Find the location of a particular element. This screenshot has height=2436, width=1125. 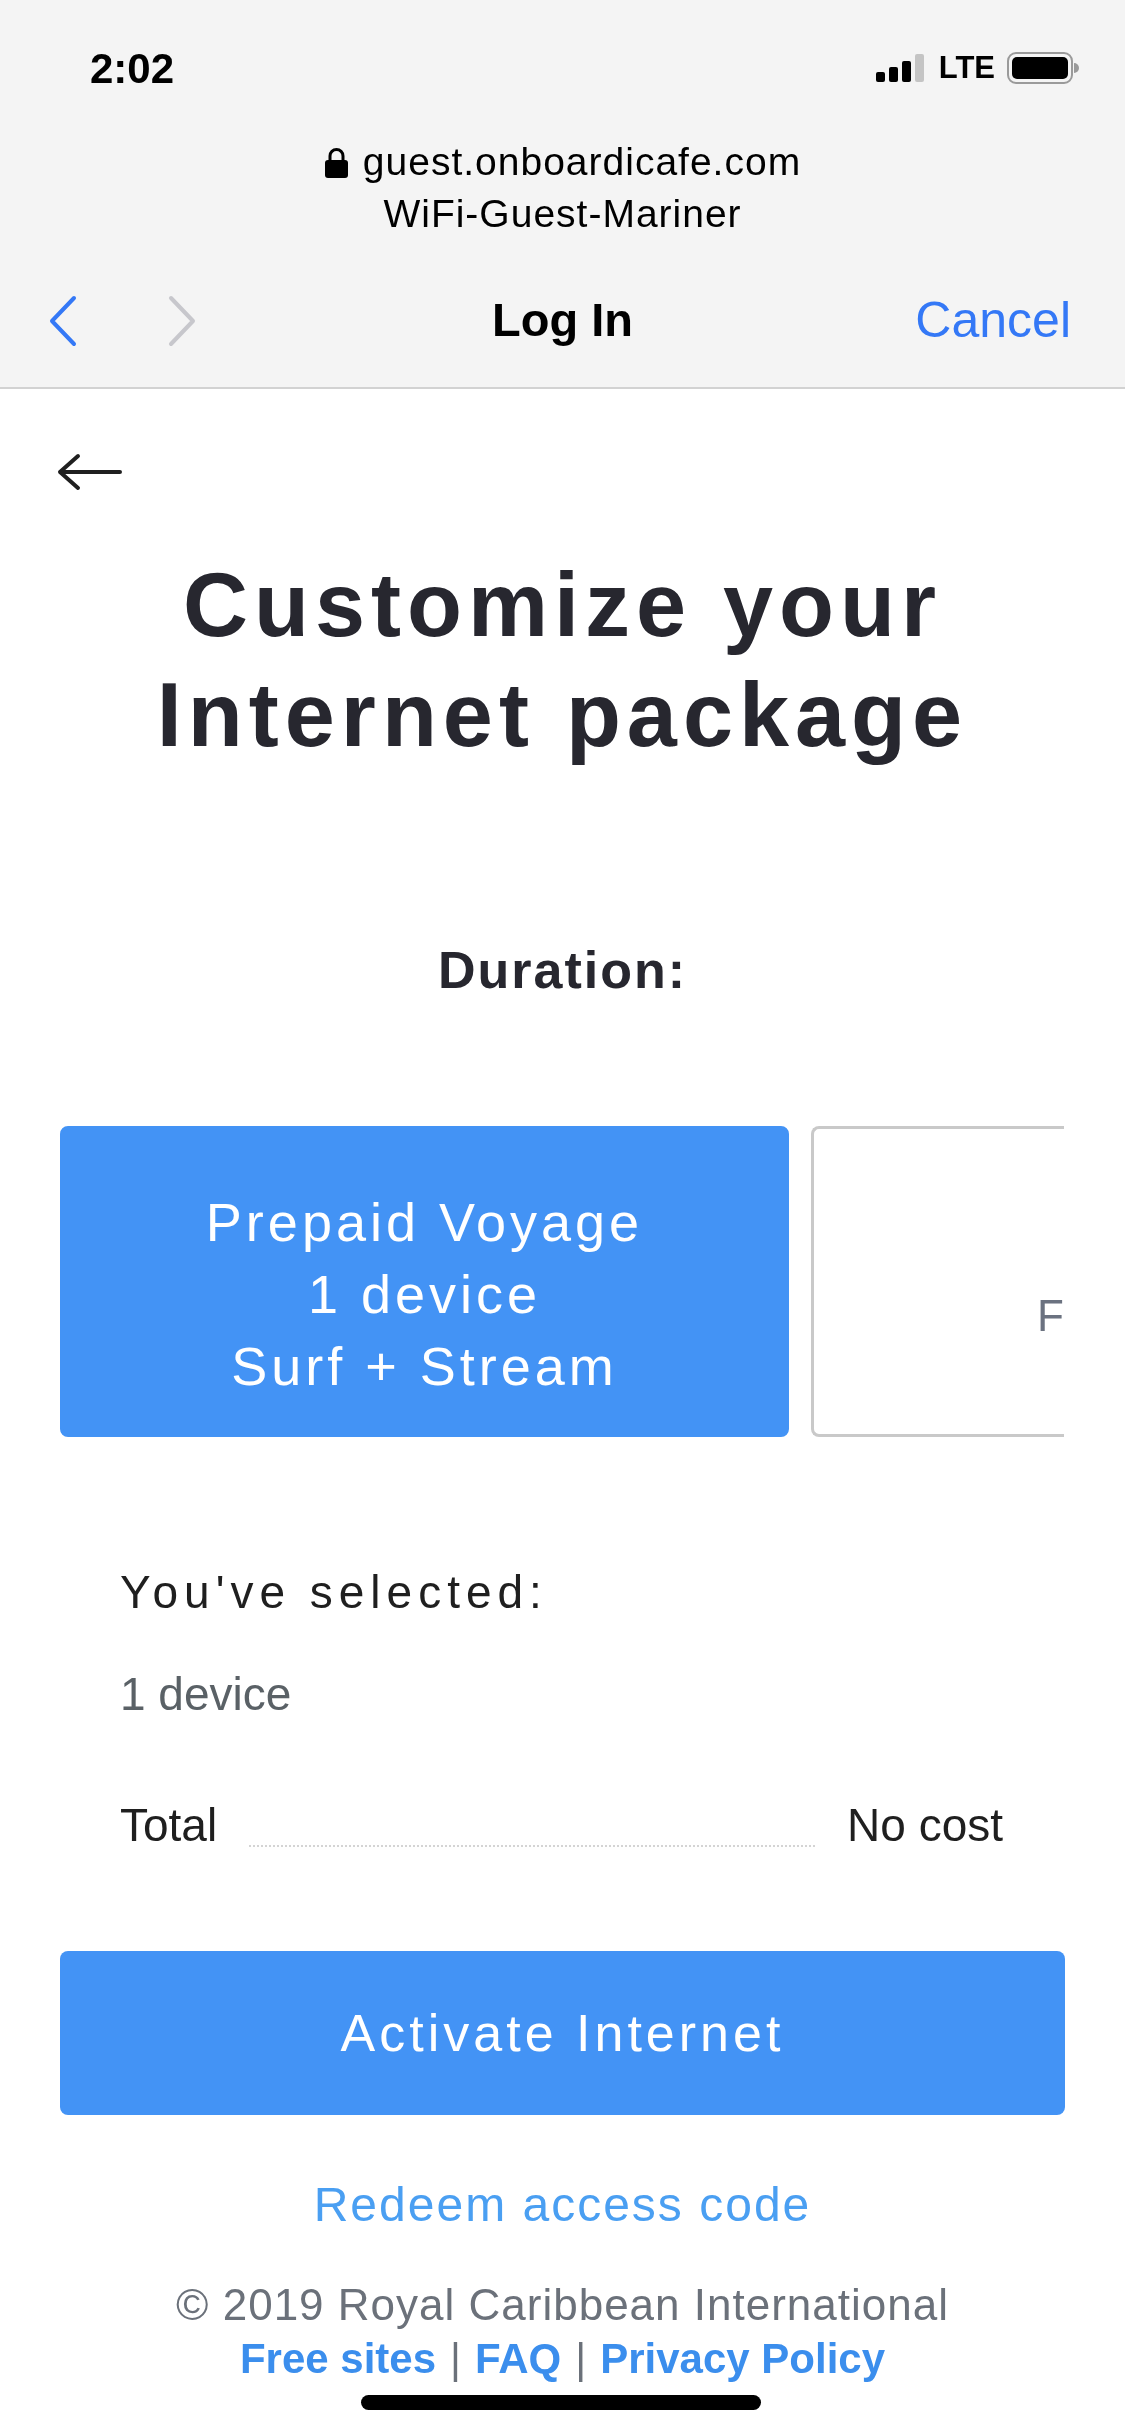

package-card: F is located at coordinates (937, 1281).